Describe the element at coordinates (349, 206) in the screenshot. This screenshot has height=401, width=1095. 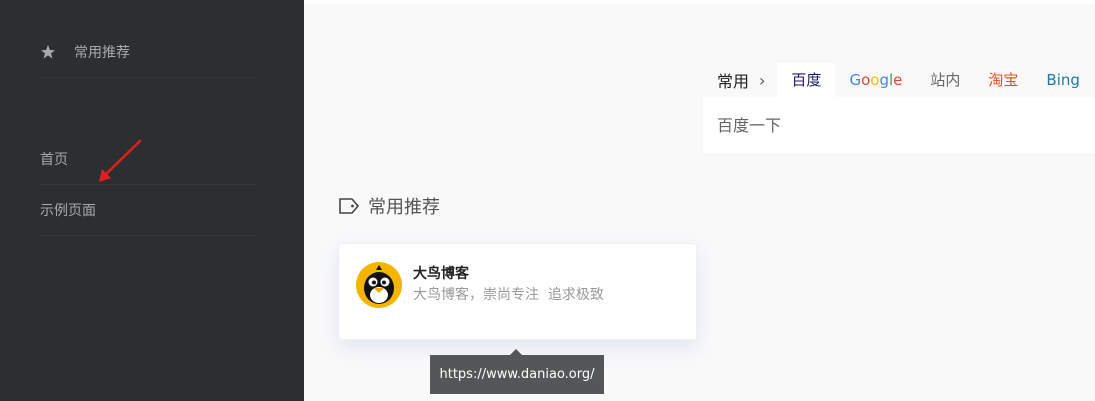
I see `tag-icon` at that location.